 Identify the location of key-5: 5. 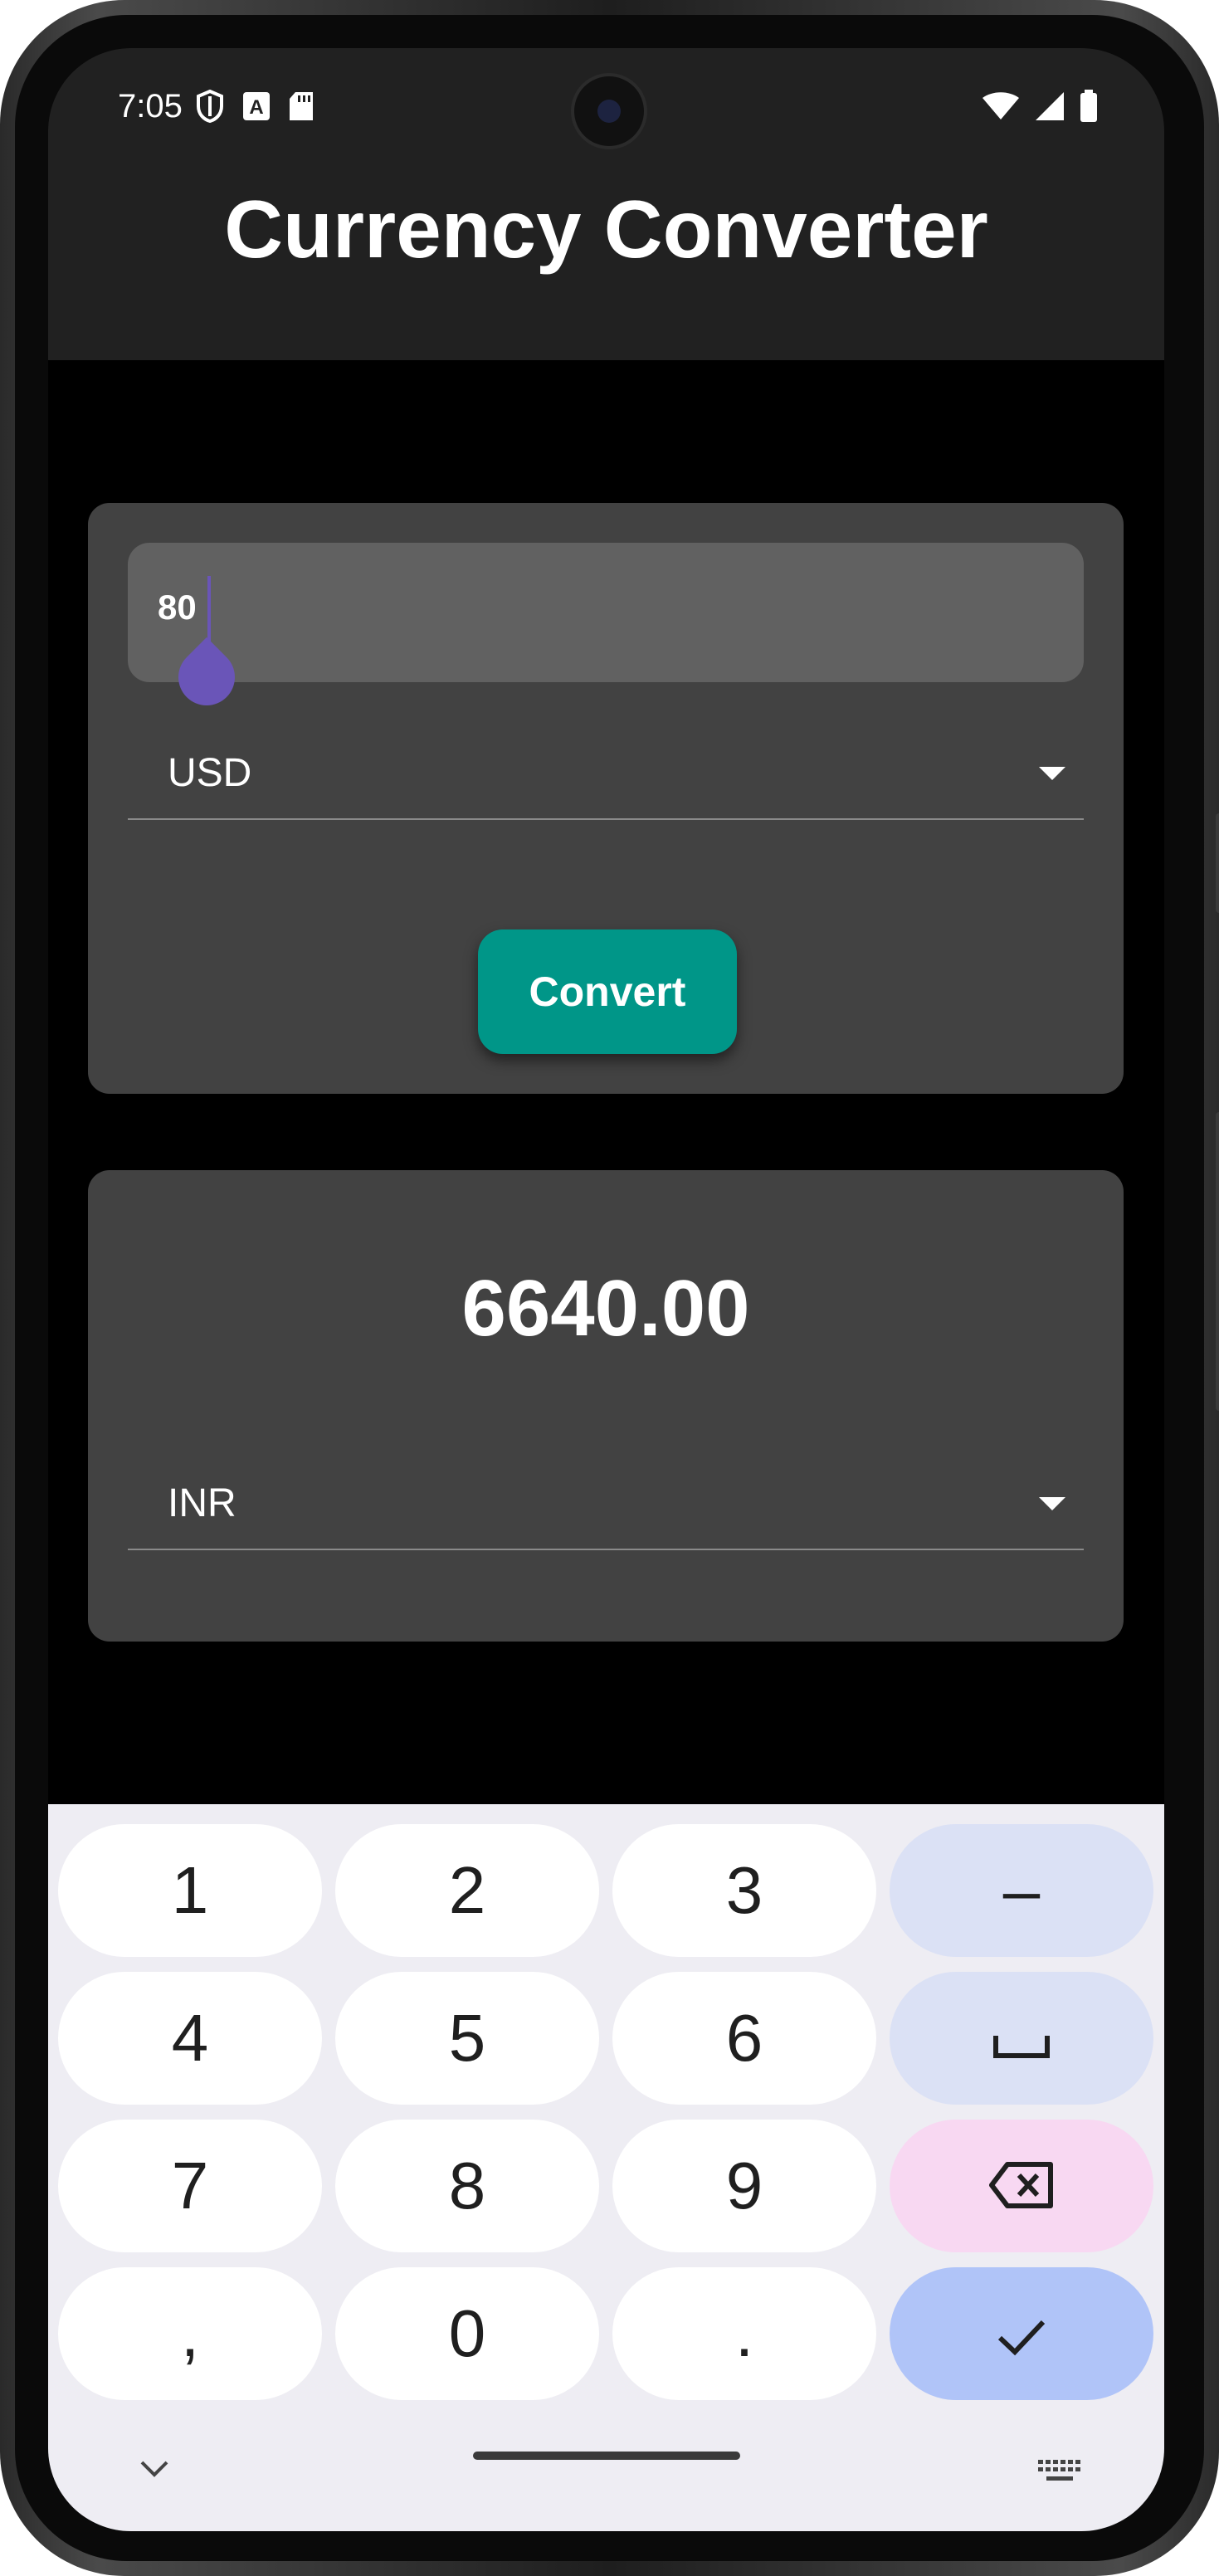
(467, 2039).